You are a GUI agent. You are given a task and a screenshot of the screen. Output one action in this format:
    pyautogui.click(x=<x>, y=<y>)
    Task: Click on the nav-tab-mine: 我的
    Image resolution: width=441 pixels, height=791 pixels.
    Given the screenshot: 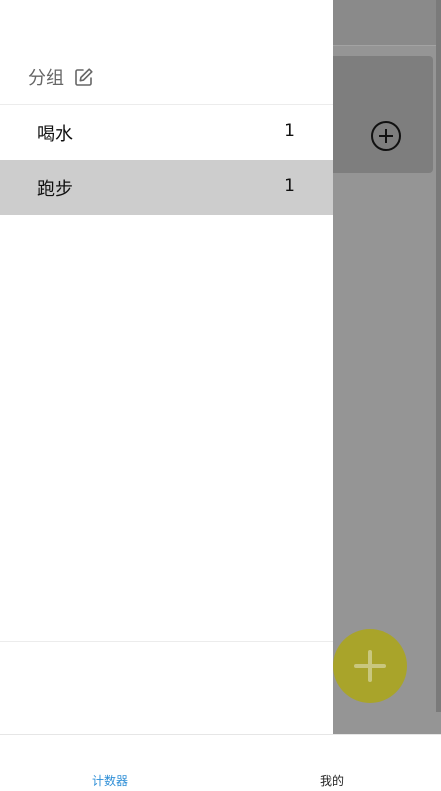 What is the action you would take?
    pyautogui.click(x=330, y=763)
    